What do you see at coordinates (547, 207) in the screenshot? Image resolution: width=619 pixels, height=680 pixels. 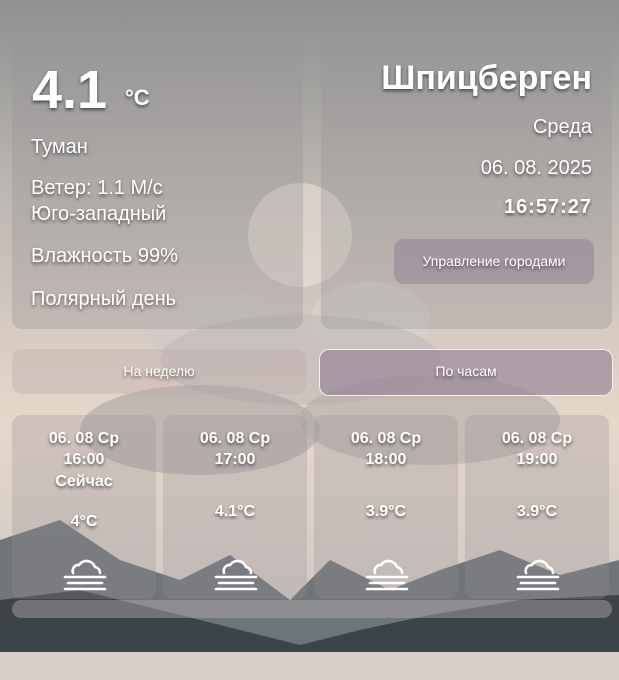 I see `clock: 16:57:27` at bounding box center [547, 207].